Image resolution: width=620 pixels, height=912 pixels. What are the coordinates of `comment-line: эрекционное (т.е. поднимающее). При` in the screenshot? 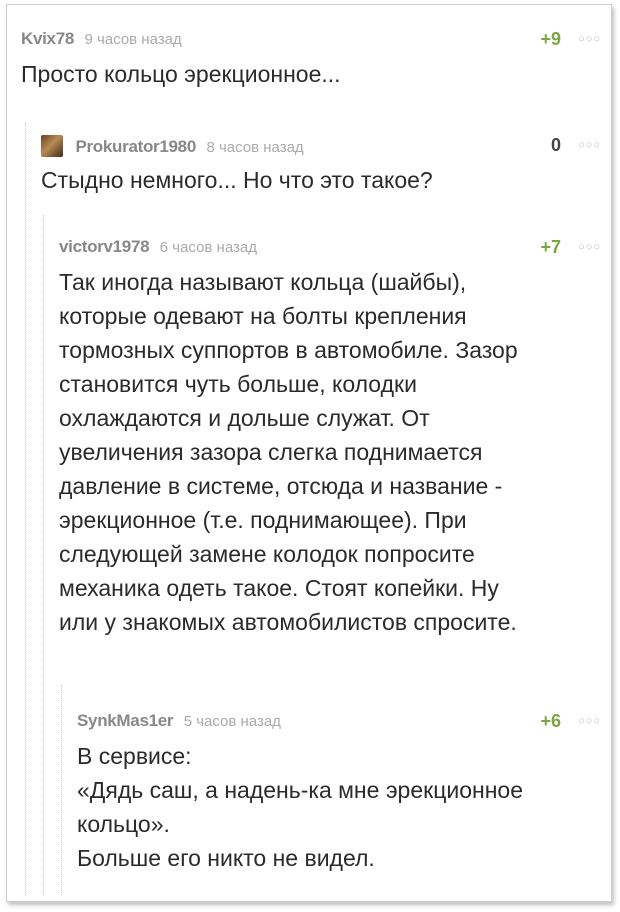 It's located at (263, 520).